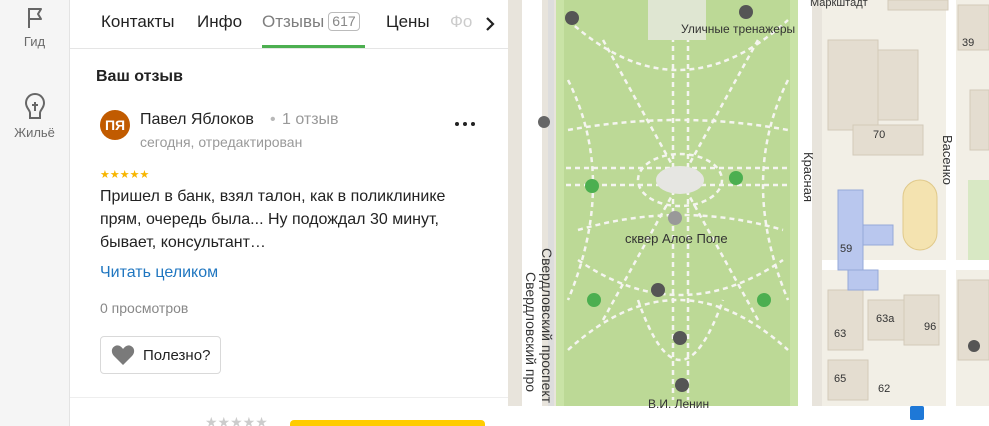 This screenshot has width=989, height=426. I want to click on house-icon, so click(34, 105).